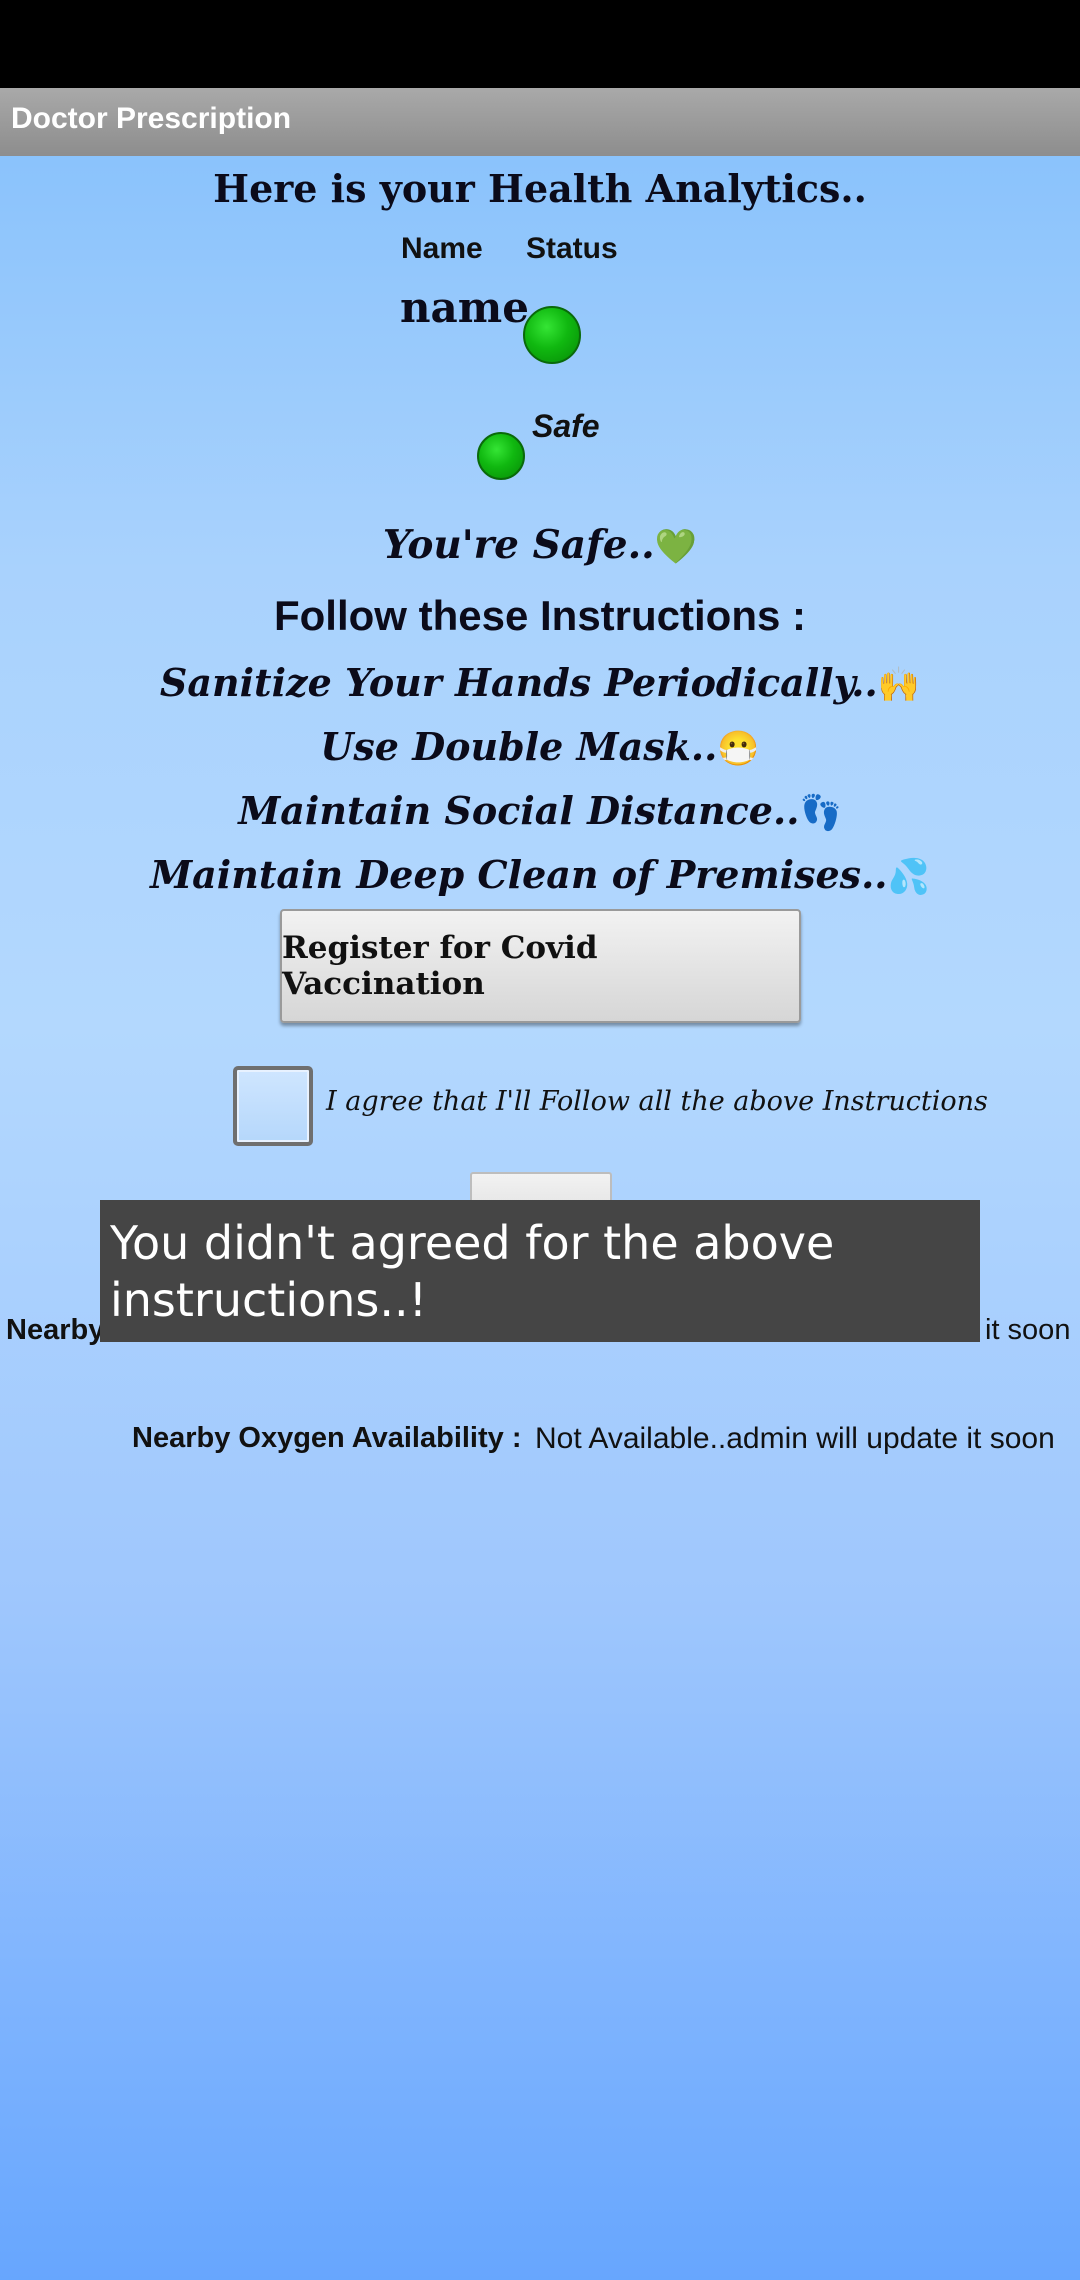 The width and height of the screenshot is (1080, 2280). What do you see at coordinates (1028, 1330) in the screenshot?
I see `availability-row-value: it soon` at bounding box center [1028, 1330].